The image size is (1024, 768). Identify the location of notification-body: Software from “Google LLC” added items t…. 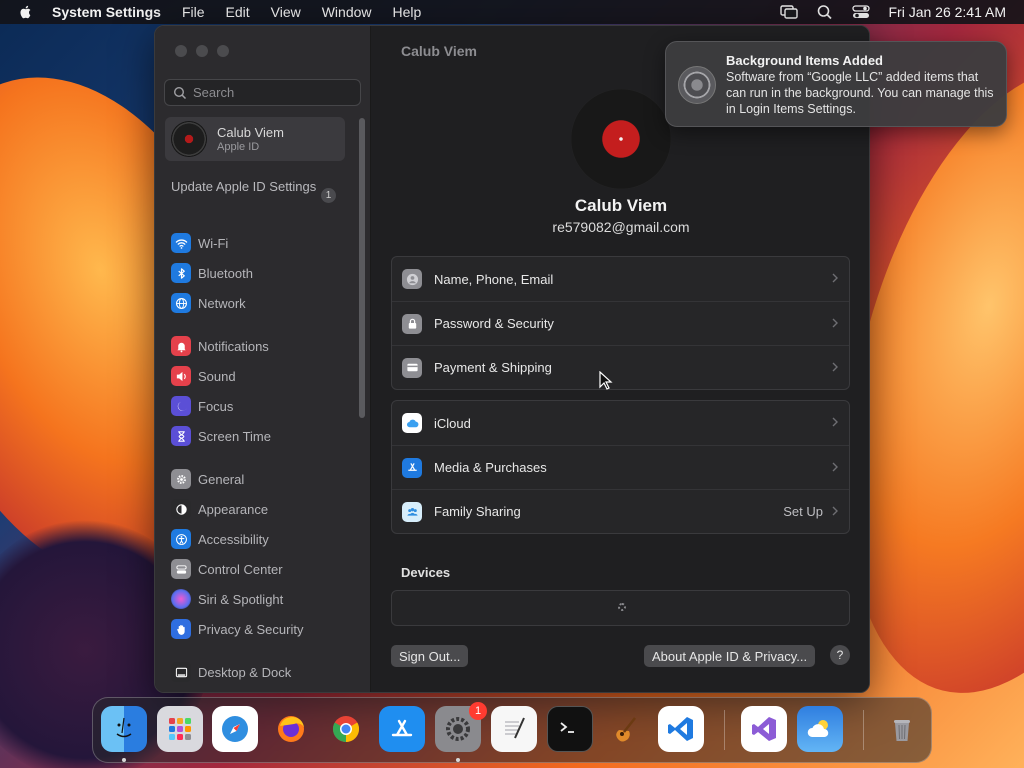
(860, 93).